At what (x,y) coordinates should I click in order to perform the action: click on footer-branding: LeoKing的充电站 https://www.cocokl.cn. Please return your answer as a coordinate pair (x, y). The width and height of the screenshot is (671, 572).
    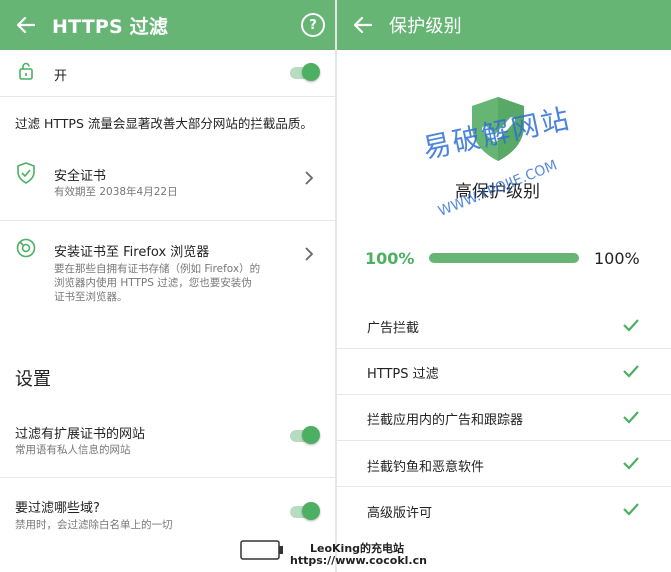
    Looking at the image, I should click on (335, 556).